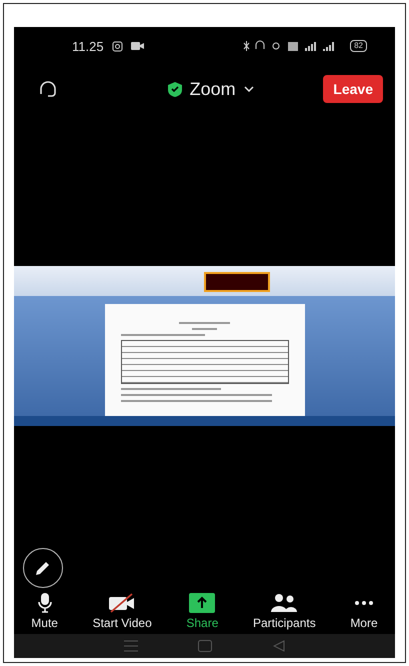 The width and height of the screenshot is (409, 666). I want to click on toolbar-button: Start Video, so click(122, 611).